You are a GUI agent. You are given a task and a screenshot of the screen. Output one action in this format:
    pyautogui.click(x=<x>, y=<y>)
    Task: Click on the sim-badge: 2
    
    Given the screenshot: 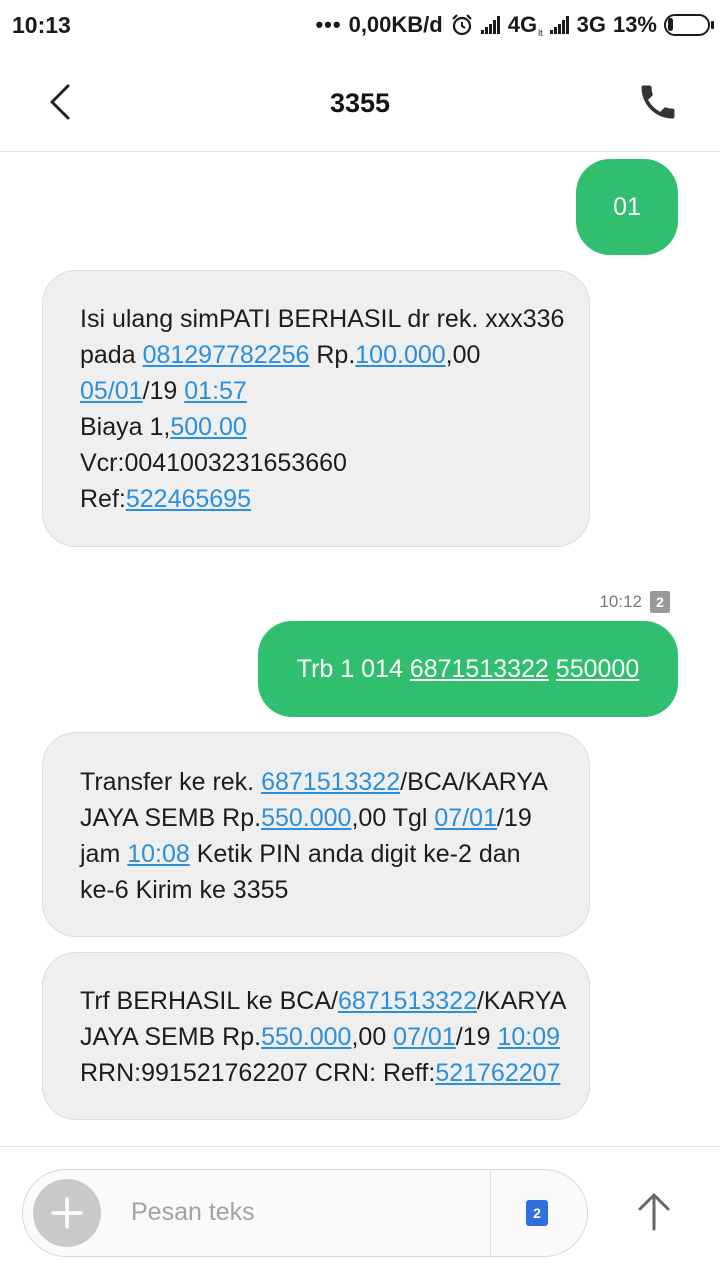 What is the action you would take?
    pyautogui.click(x=660, y=602)
    